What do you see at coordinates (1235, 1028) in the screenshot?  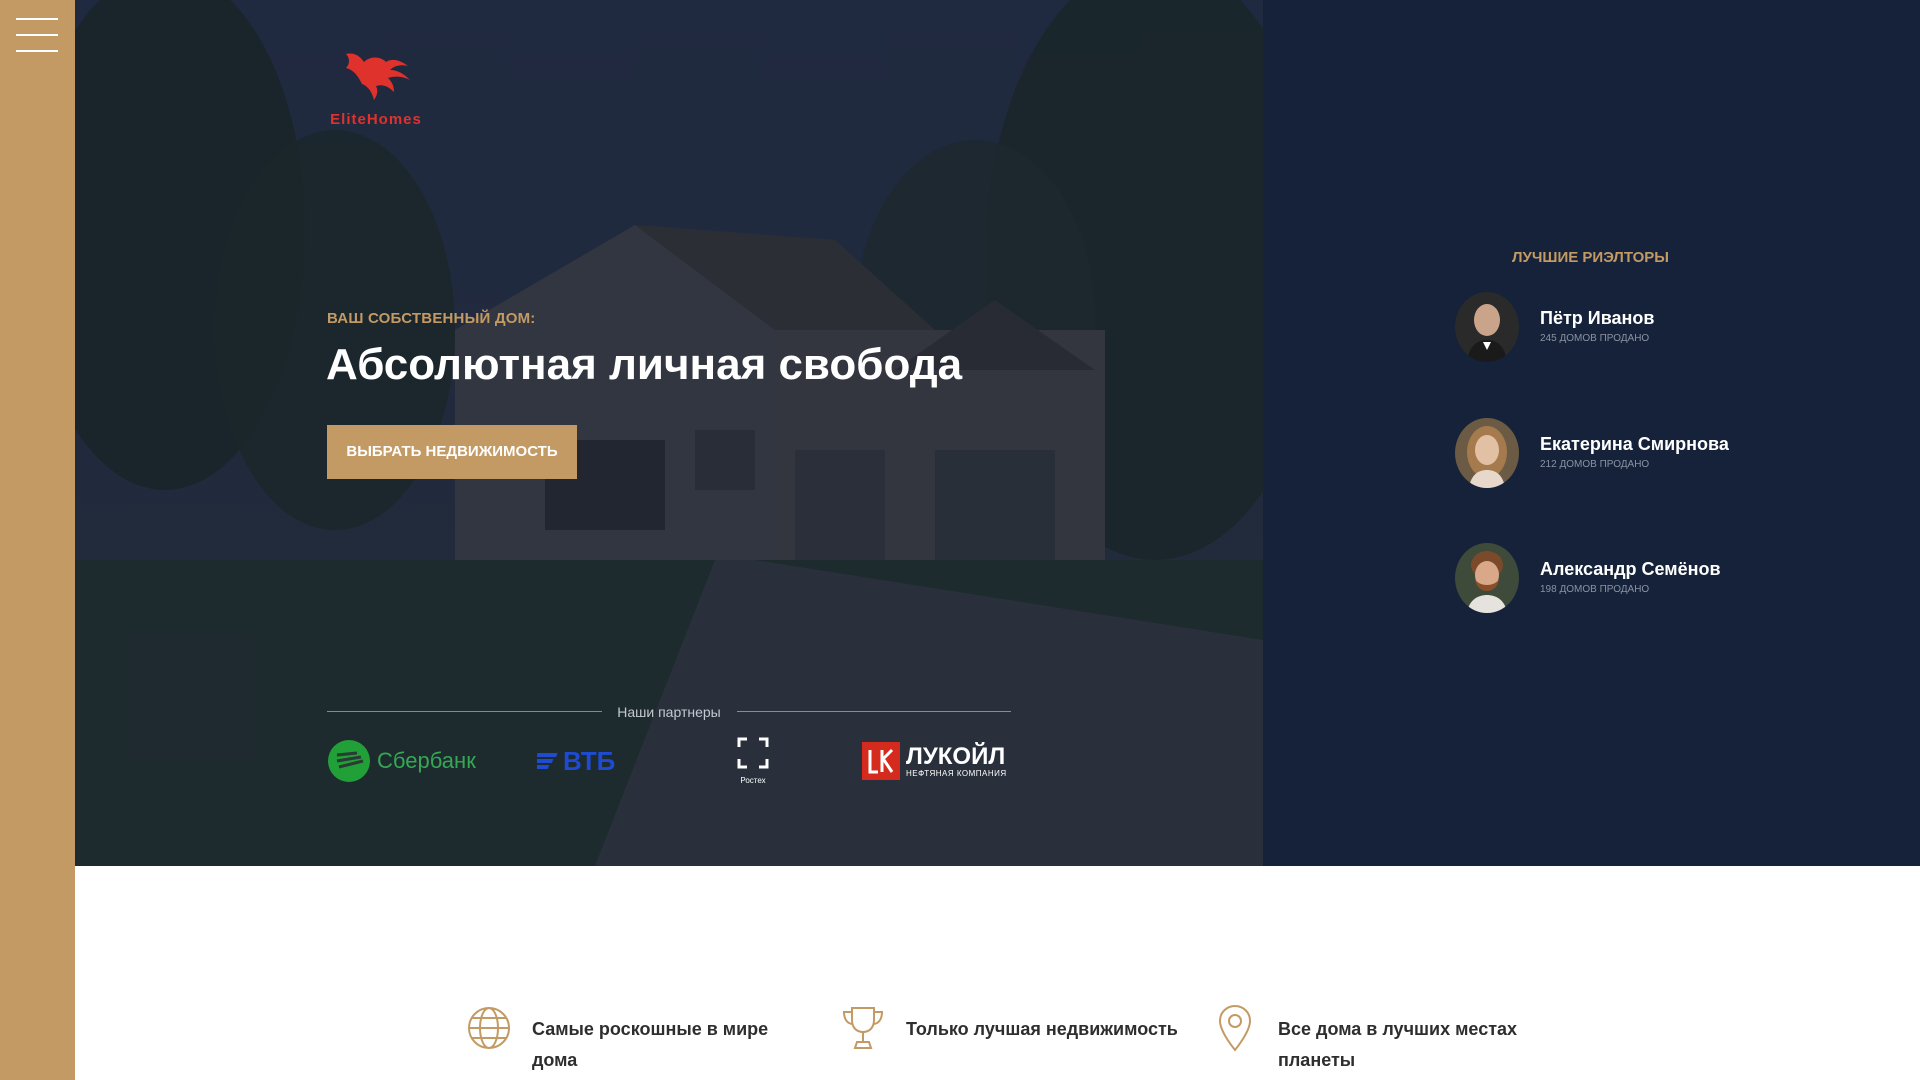 I see `location-pin-icon` at bounding box center [1235, 1028].